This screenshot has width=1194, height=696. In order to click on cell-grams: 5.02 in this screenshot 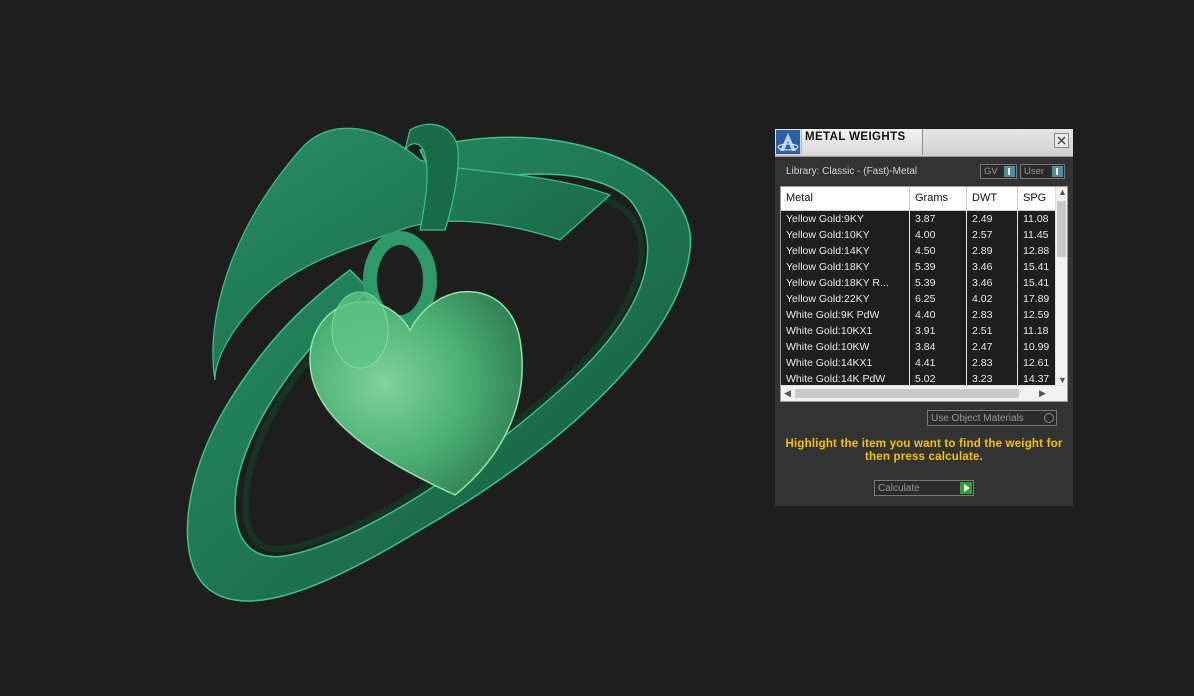, I will do `click(925, 379)`.